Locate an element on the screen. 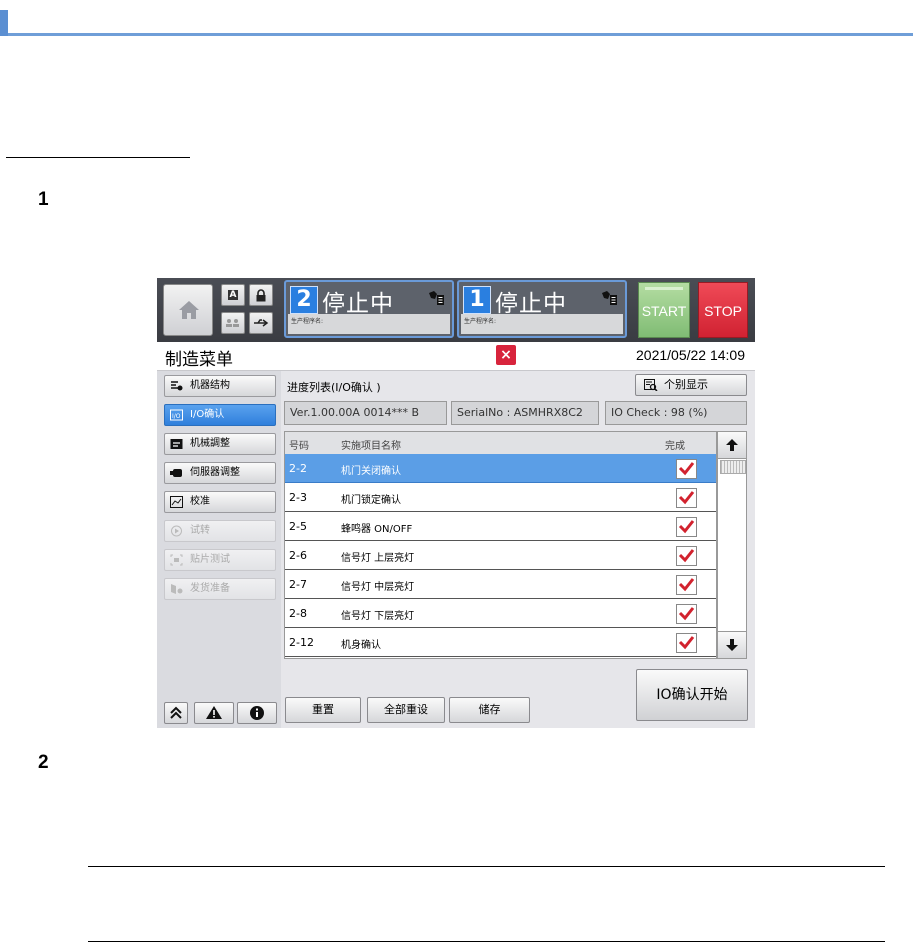 This screenshot has height=943, width=913. table-row: 2-3 机门锁定确认 is located at coordinates (500, 497).